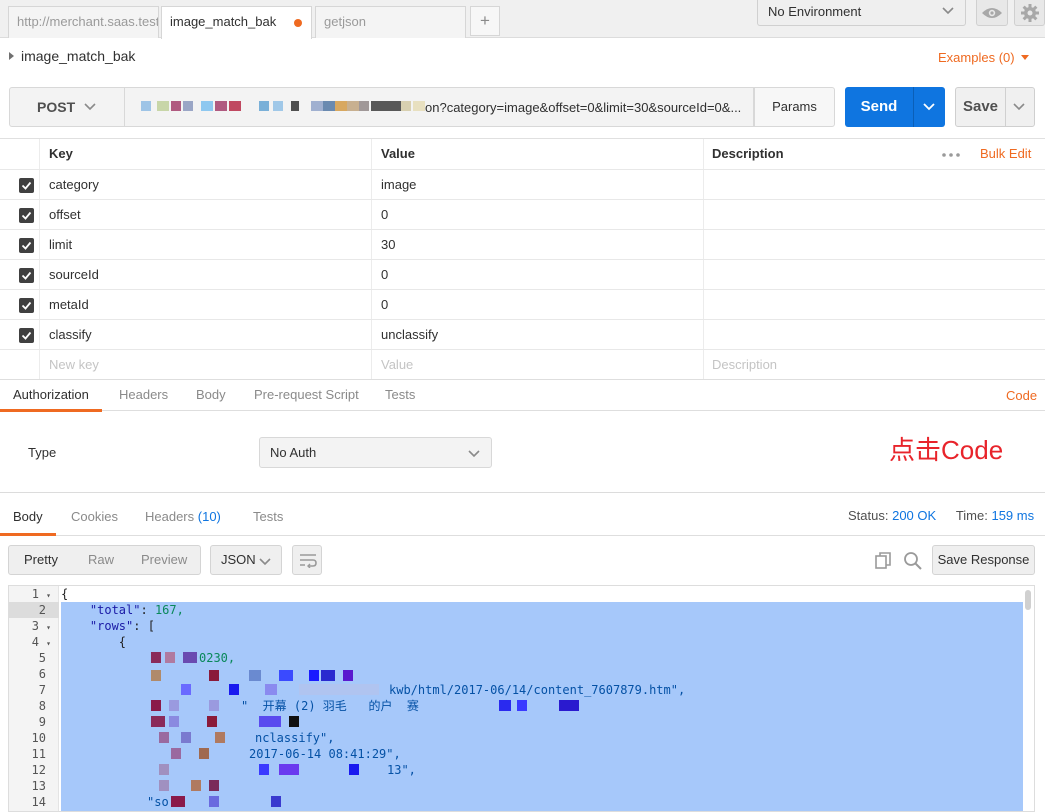 The height and width of the screenshot is (812, 1045). Describe the element at coordinates (345, 21) in the screenshot. I see `tab-label: getjson` at that location.